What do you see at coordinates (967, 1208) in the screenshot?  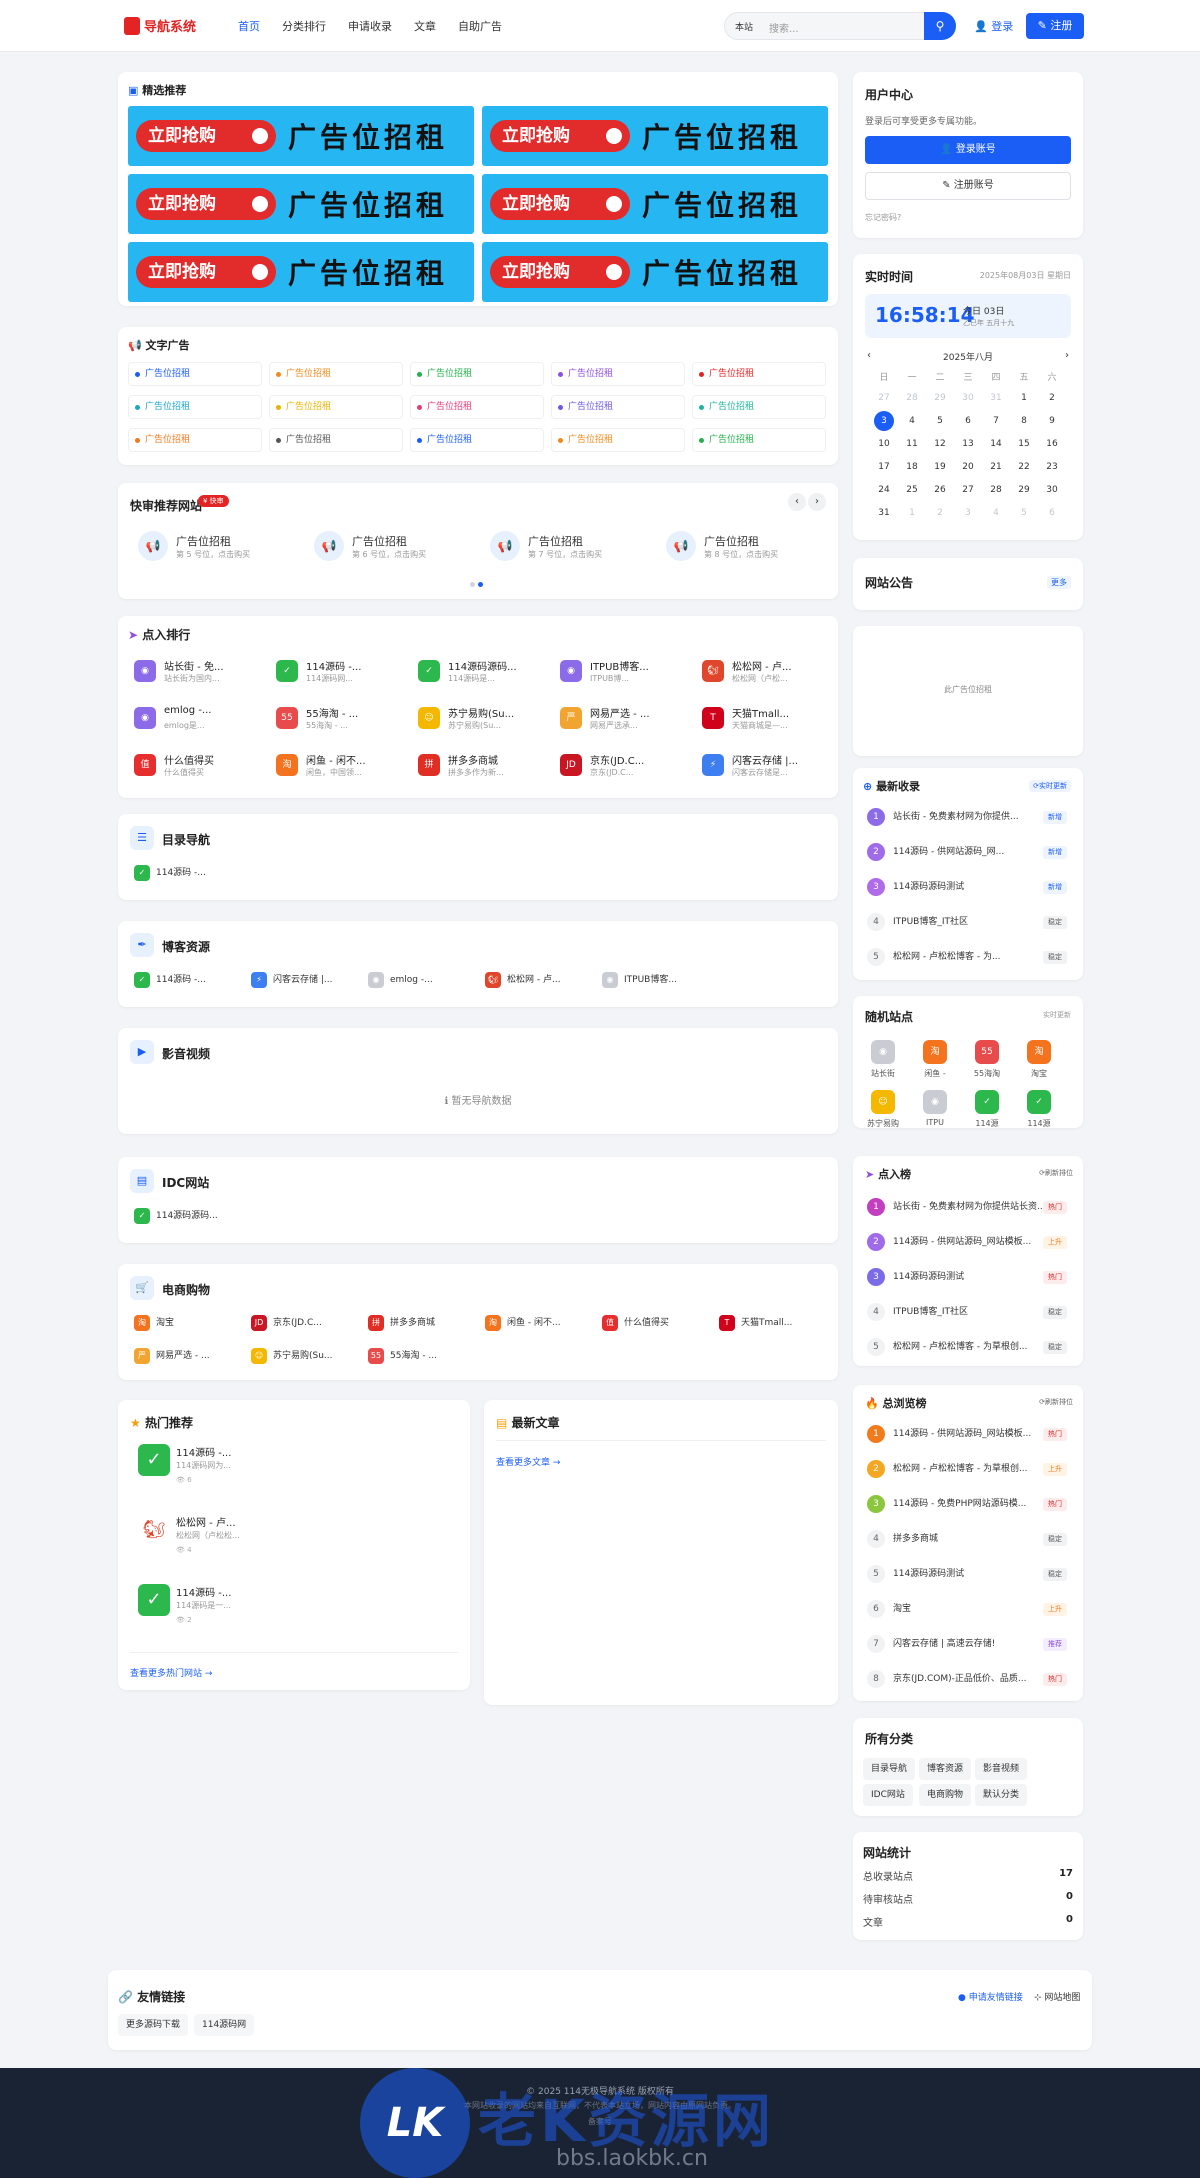 I see `rank-row: 1 站长街 - 免费素材网为你提供站长资... 热门` at bounding box center [967, 1208].